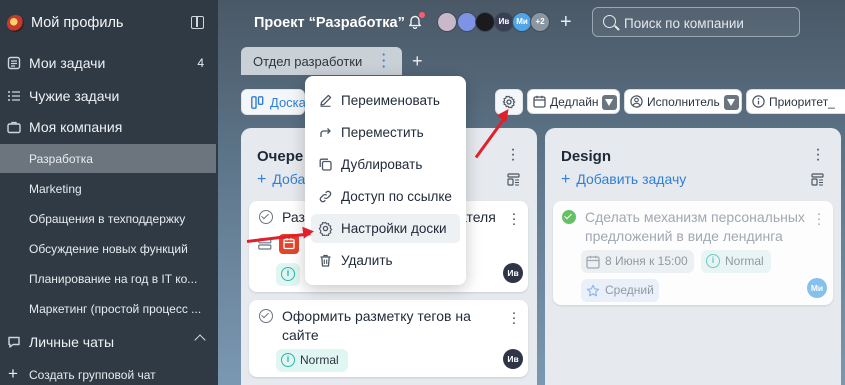 The height and width of the screenshot is (385, 845). Describe the element at coordinates (566, 22) in the screenshot. I see `add-member-icon: +` at that location.